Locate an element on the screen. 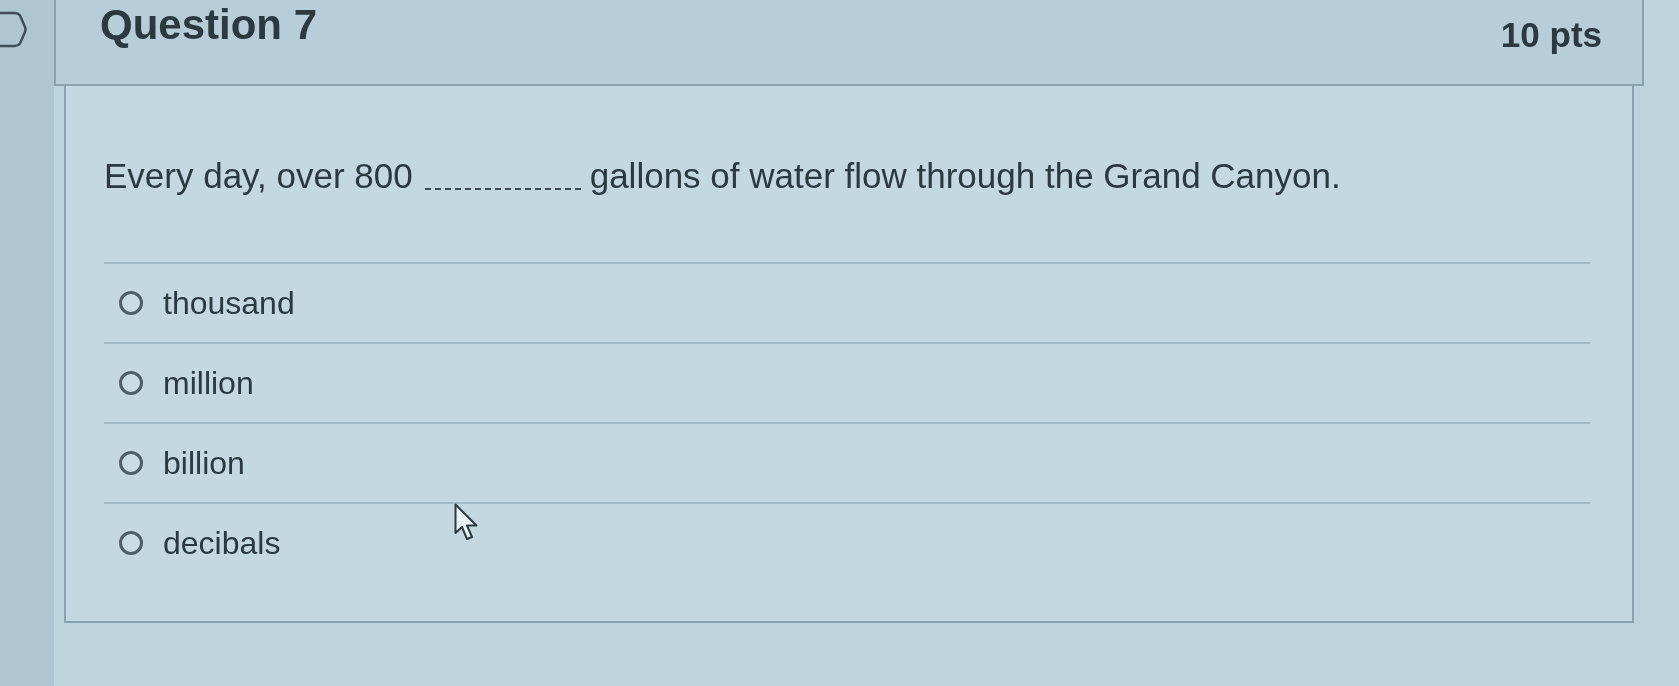  points-label: 10 pts is located at coordinates (1551, 35).